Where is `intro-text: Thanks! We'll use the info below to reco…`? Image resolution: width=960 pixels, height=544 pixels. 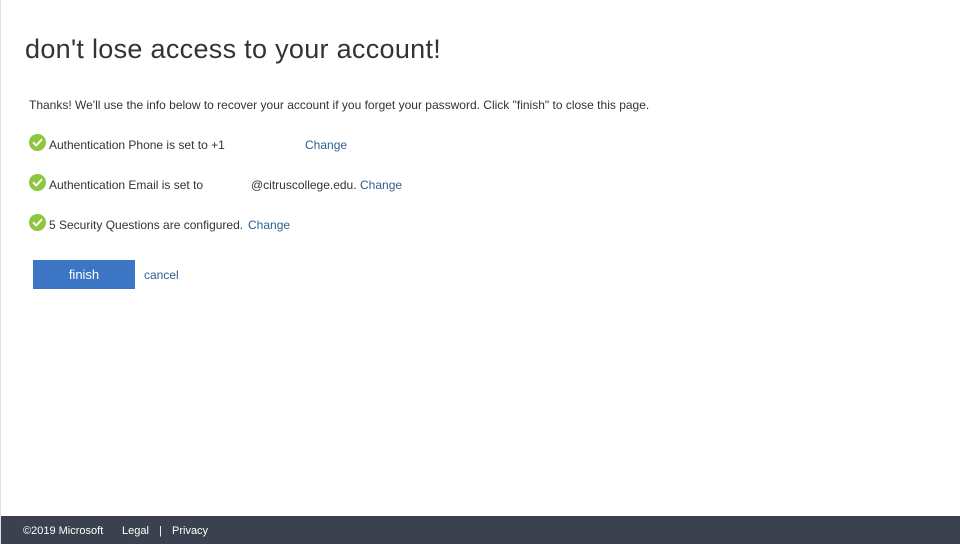
intro-text: Thanks! We'll use the info below to reco… is located at coordinates (339, 105).